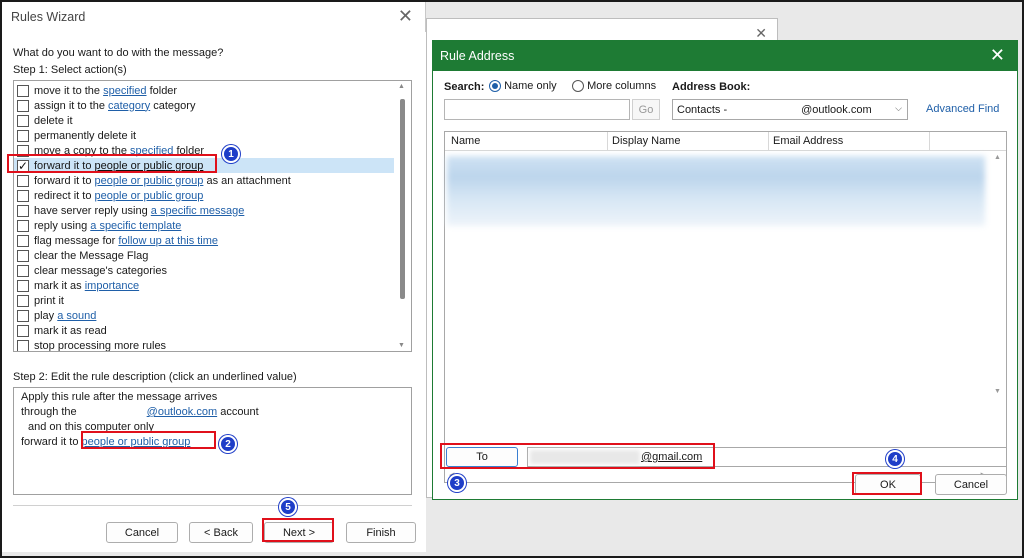 The image size is (1024, 558). Describe the element at coordinates (188, 150) in the screenshot. I see `action-text: folder` at that location.